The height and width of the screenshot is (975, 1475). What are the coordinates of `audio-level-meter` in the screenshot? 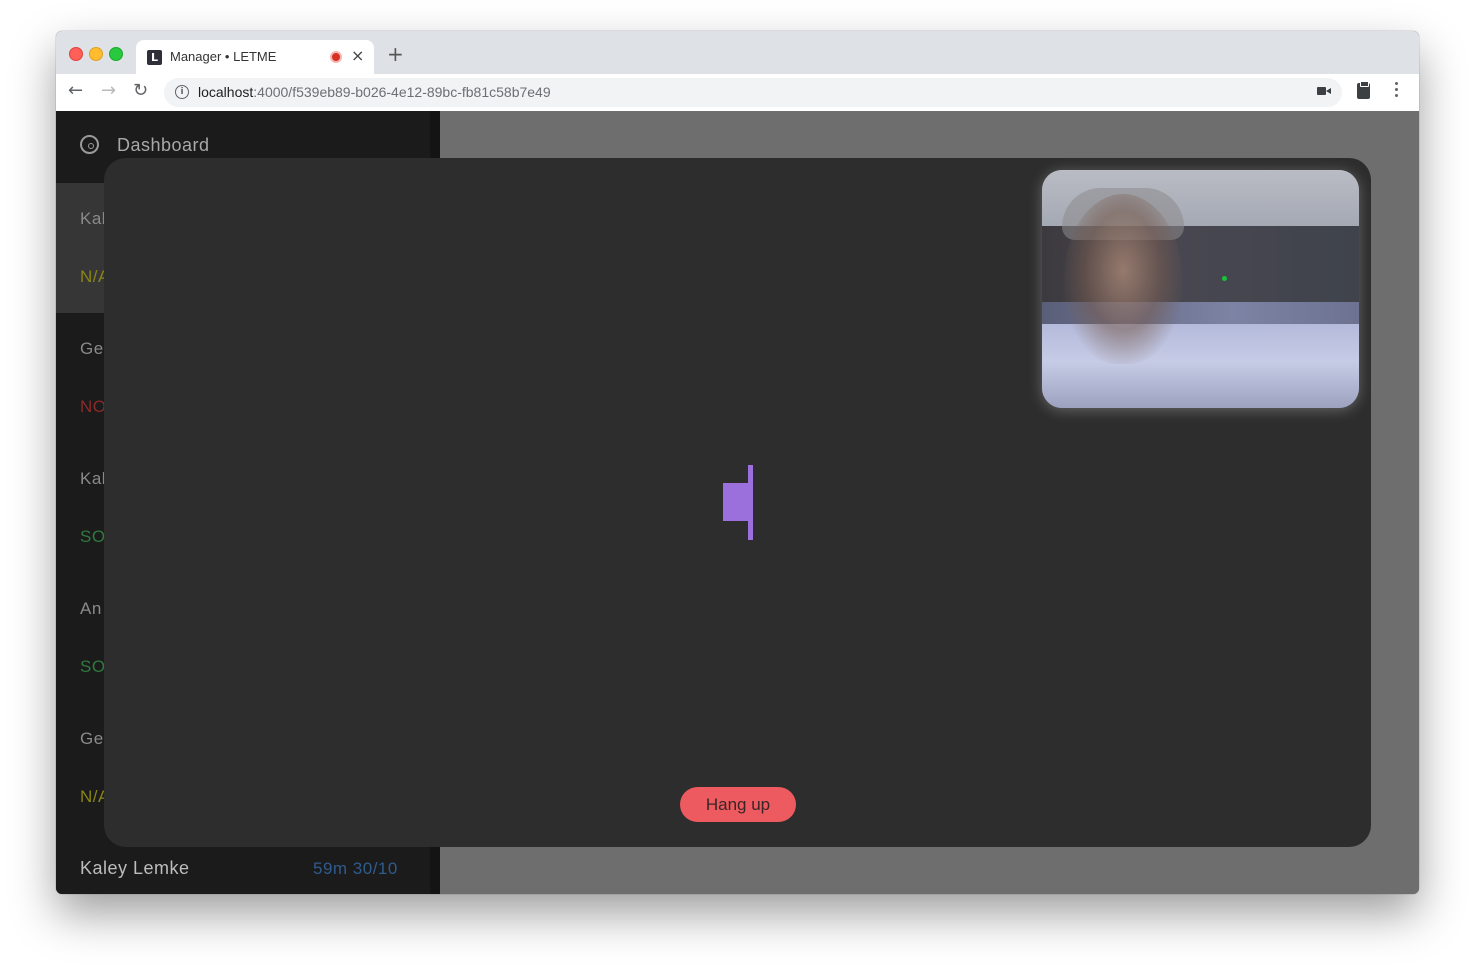 It's located at (738, 502).